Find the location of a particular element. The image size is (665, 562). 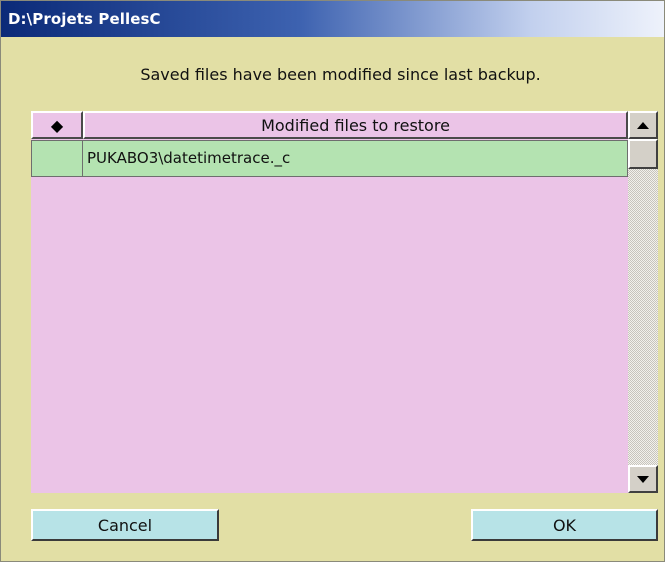

triangle-up-icon is located at coordinates (643, 125).